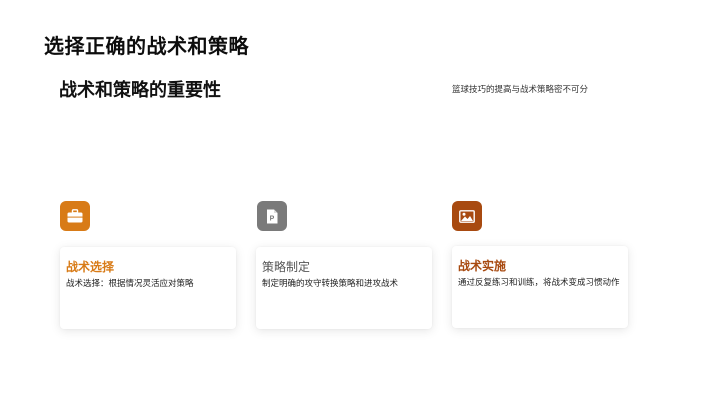 The height and width of the screenshot is (404, 720). Describe the element at coordinates (286, 267) in the screenshot. I see `card-title: 策略制定` at that location.